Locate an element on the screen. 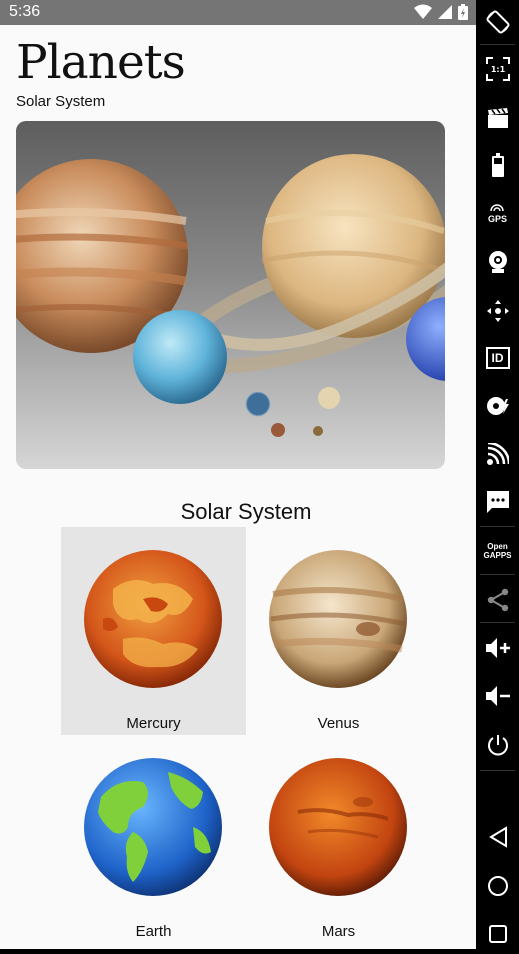 This screenshot has width=519, height=954. cast-icon is located at coordinates (497, 454).